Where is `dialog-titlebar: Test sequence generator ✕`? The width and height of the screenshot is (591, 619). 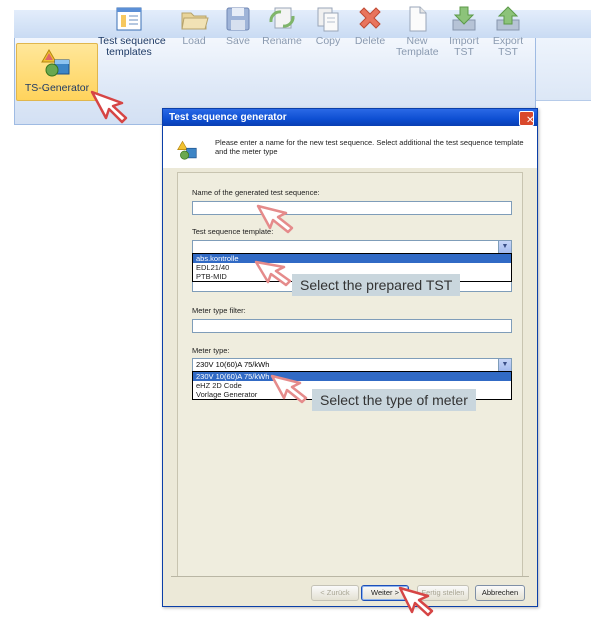 dialog-titlebar: Test sequence generator ✕ is located at coordinates (350, 117).